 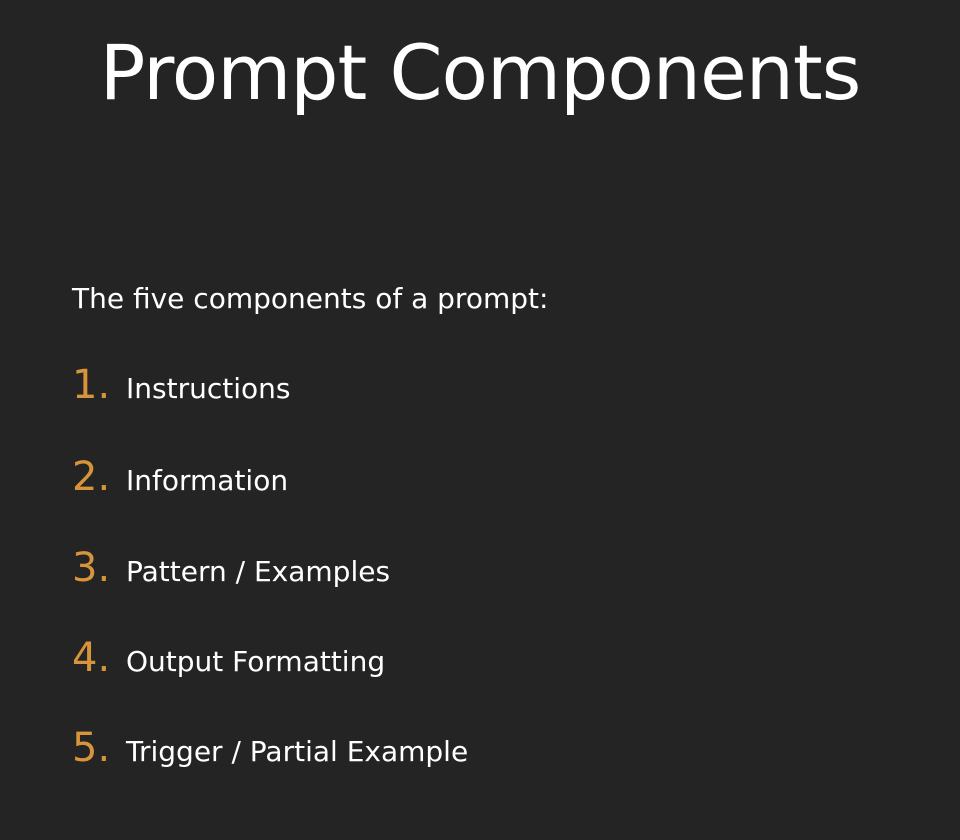 I want to click on item-label: Pattern / Examples, so click(x=258, y=571).